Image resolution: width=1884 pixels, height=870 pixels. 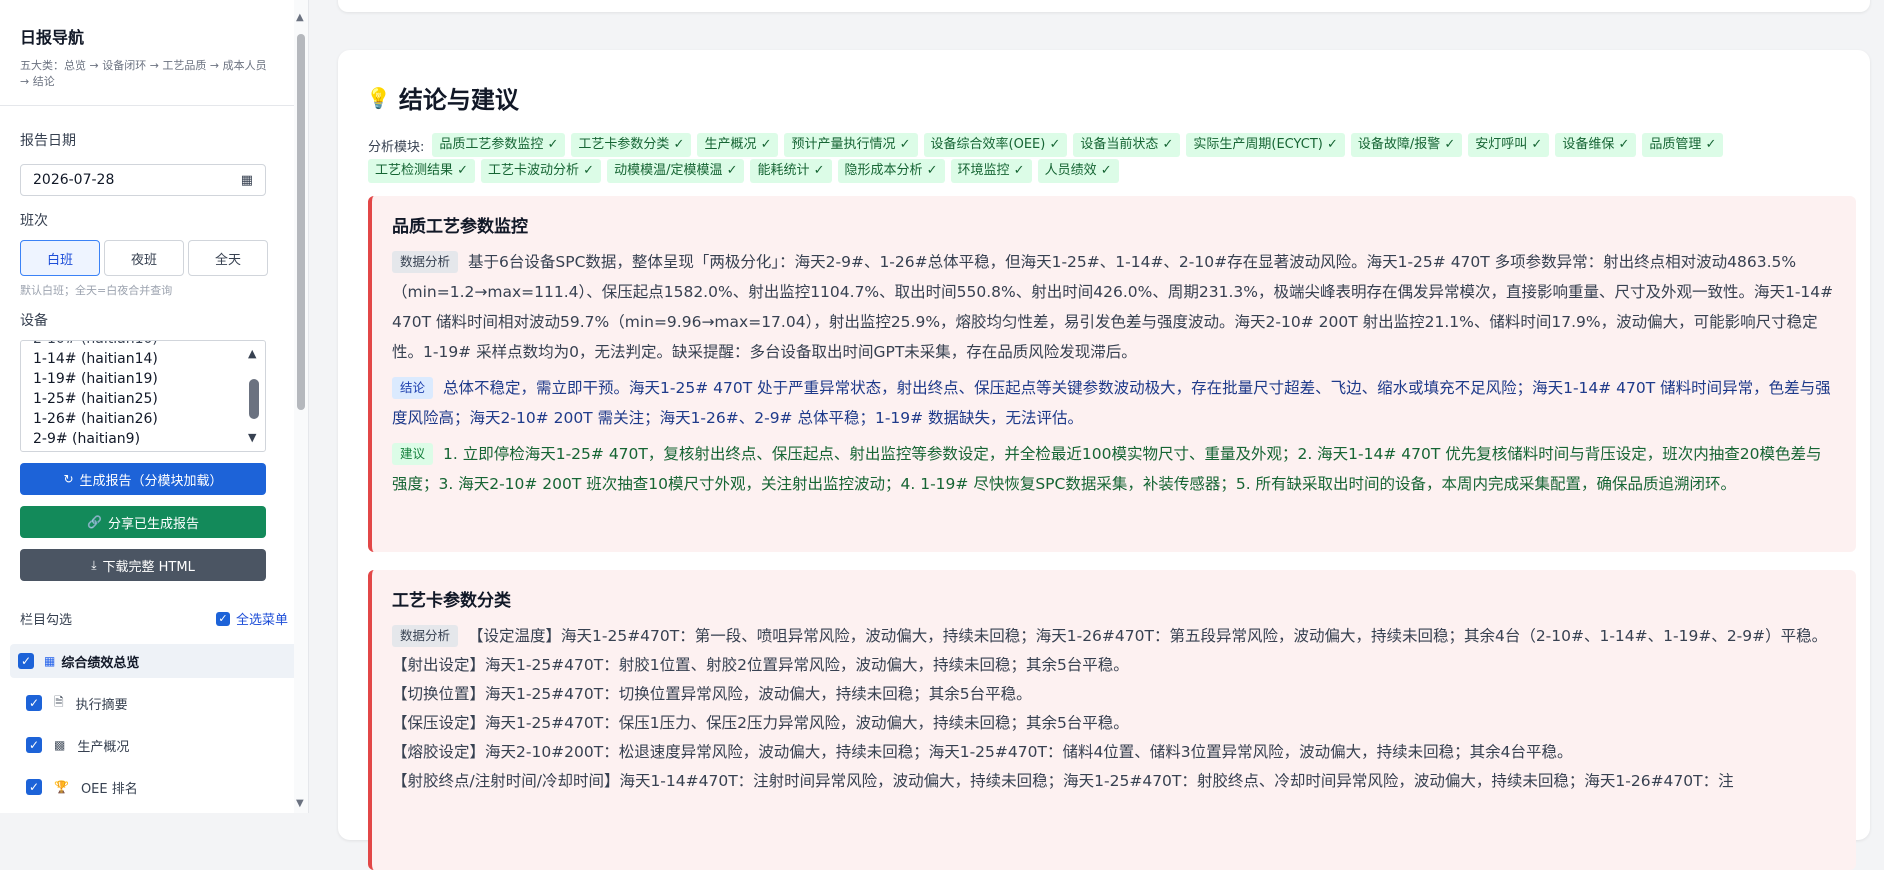 I want to click on shift-day-button: 白班, so click(x=60, y=258).